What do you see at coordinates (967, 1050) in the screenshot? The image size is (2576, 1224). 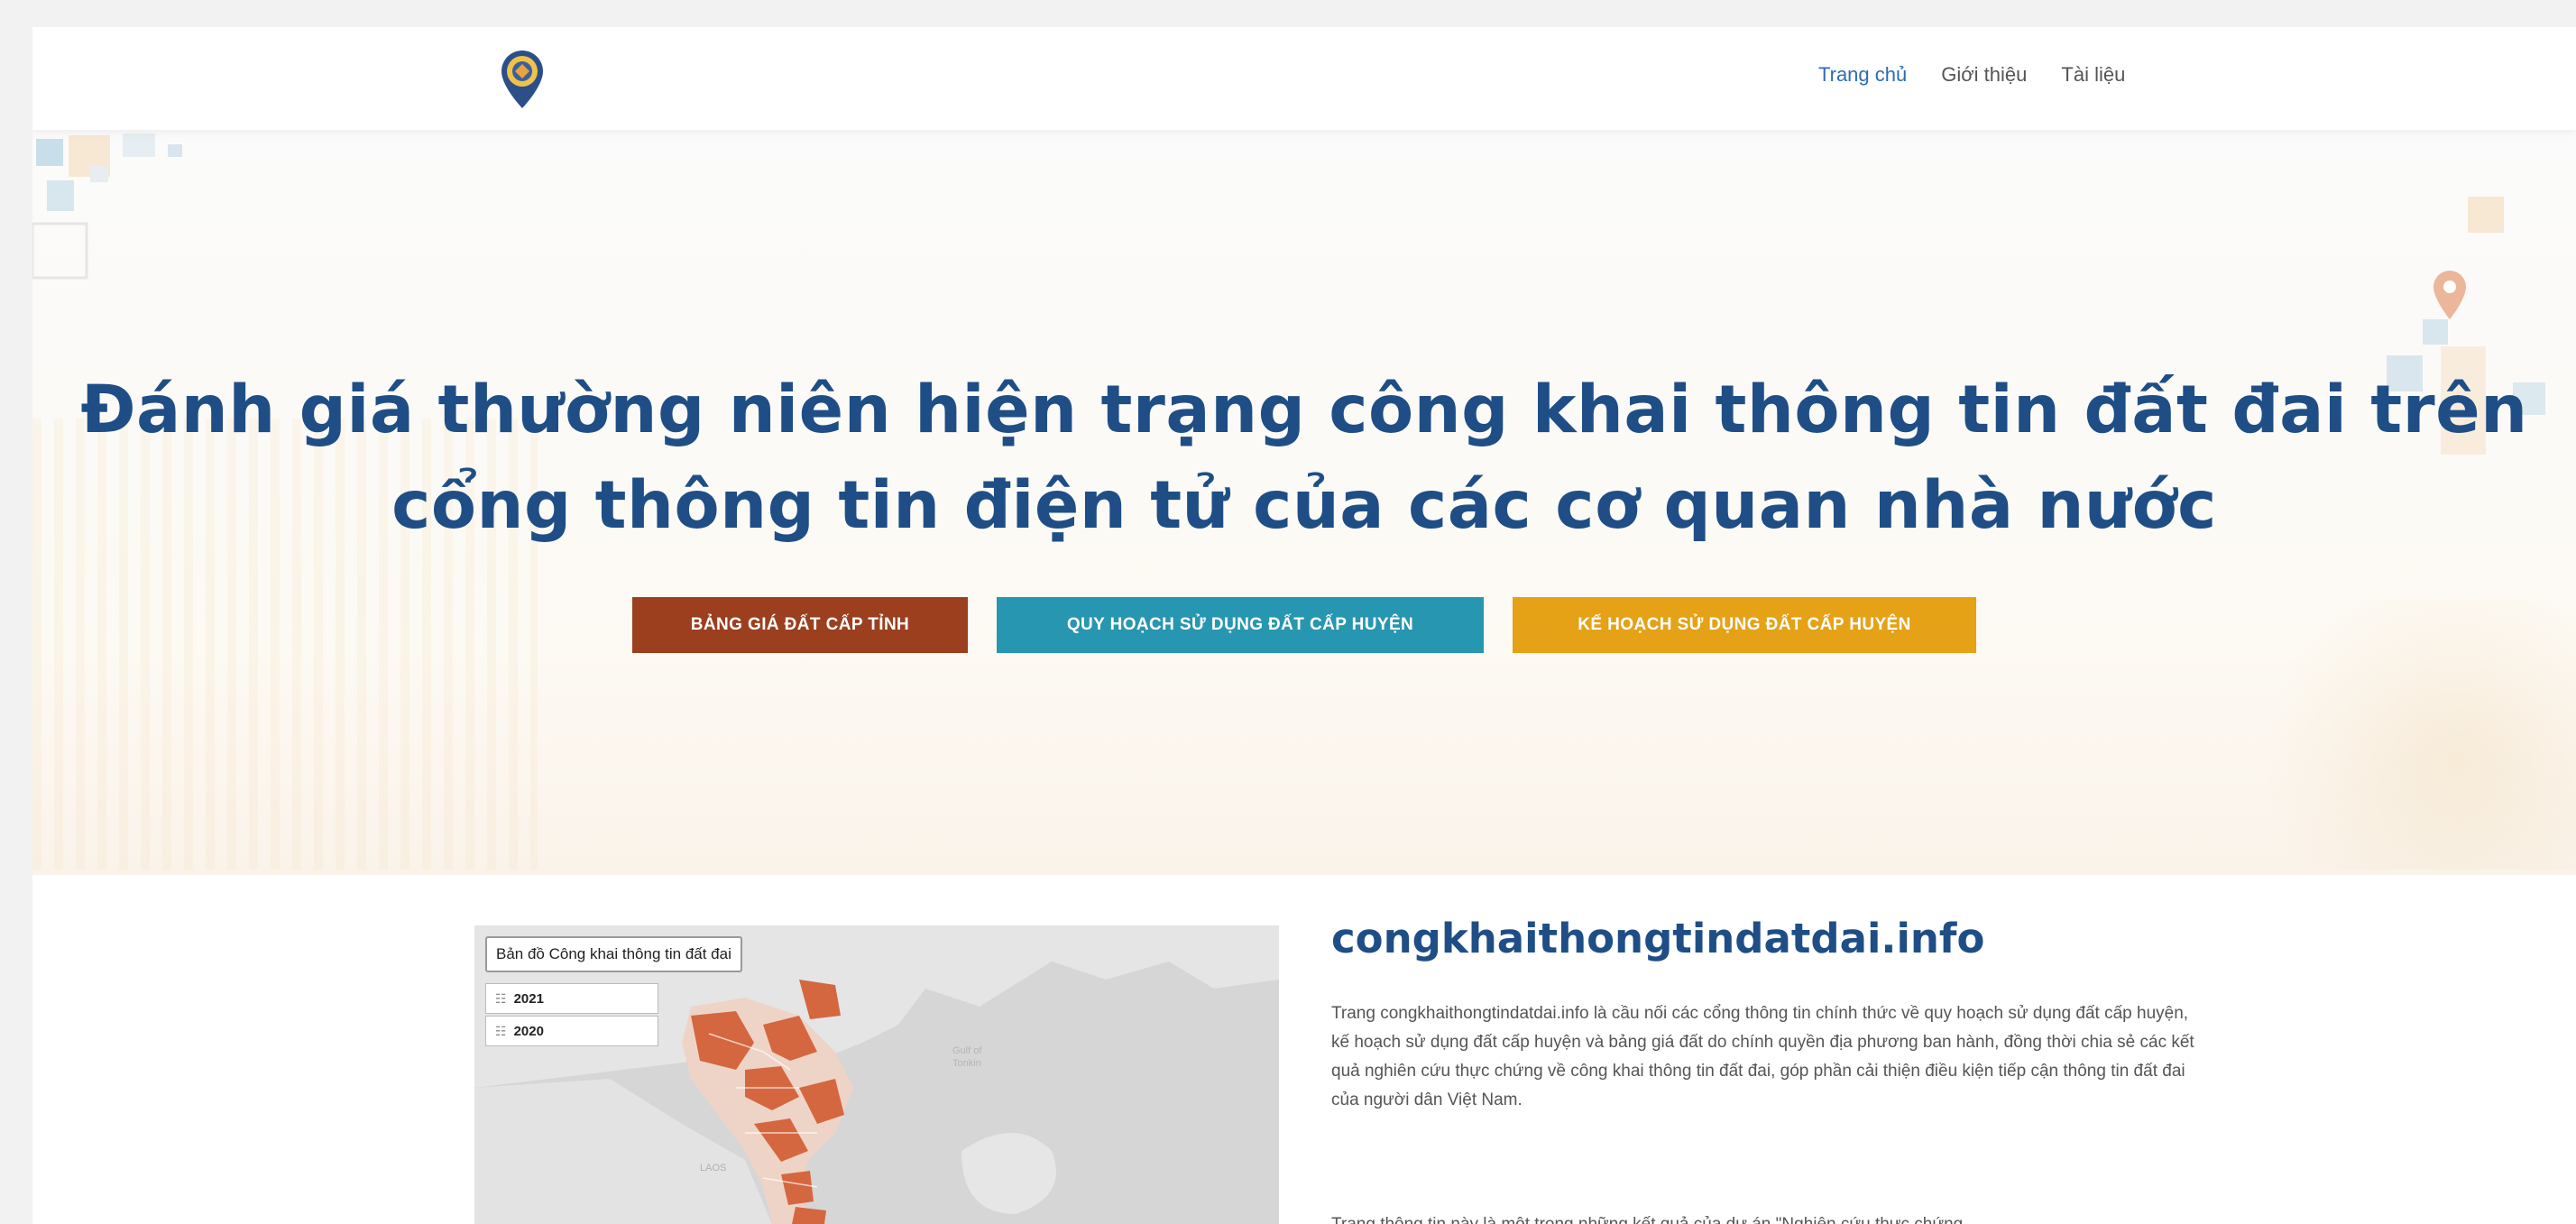 I see `svg-text: Gulf of` at bounding box center [967, 1050].